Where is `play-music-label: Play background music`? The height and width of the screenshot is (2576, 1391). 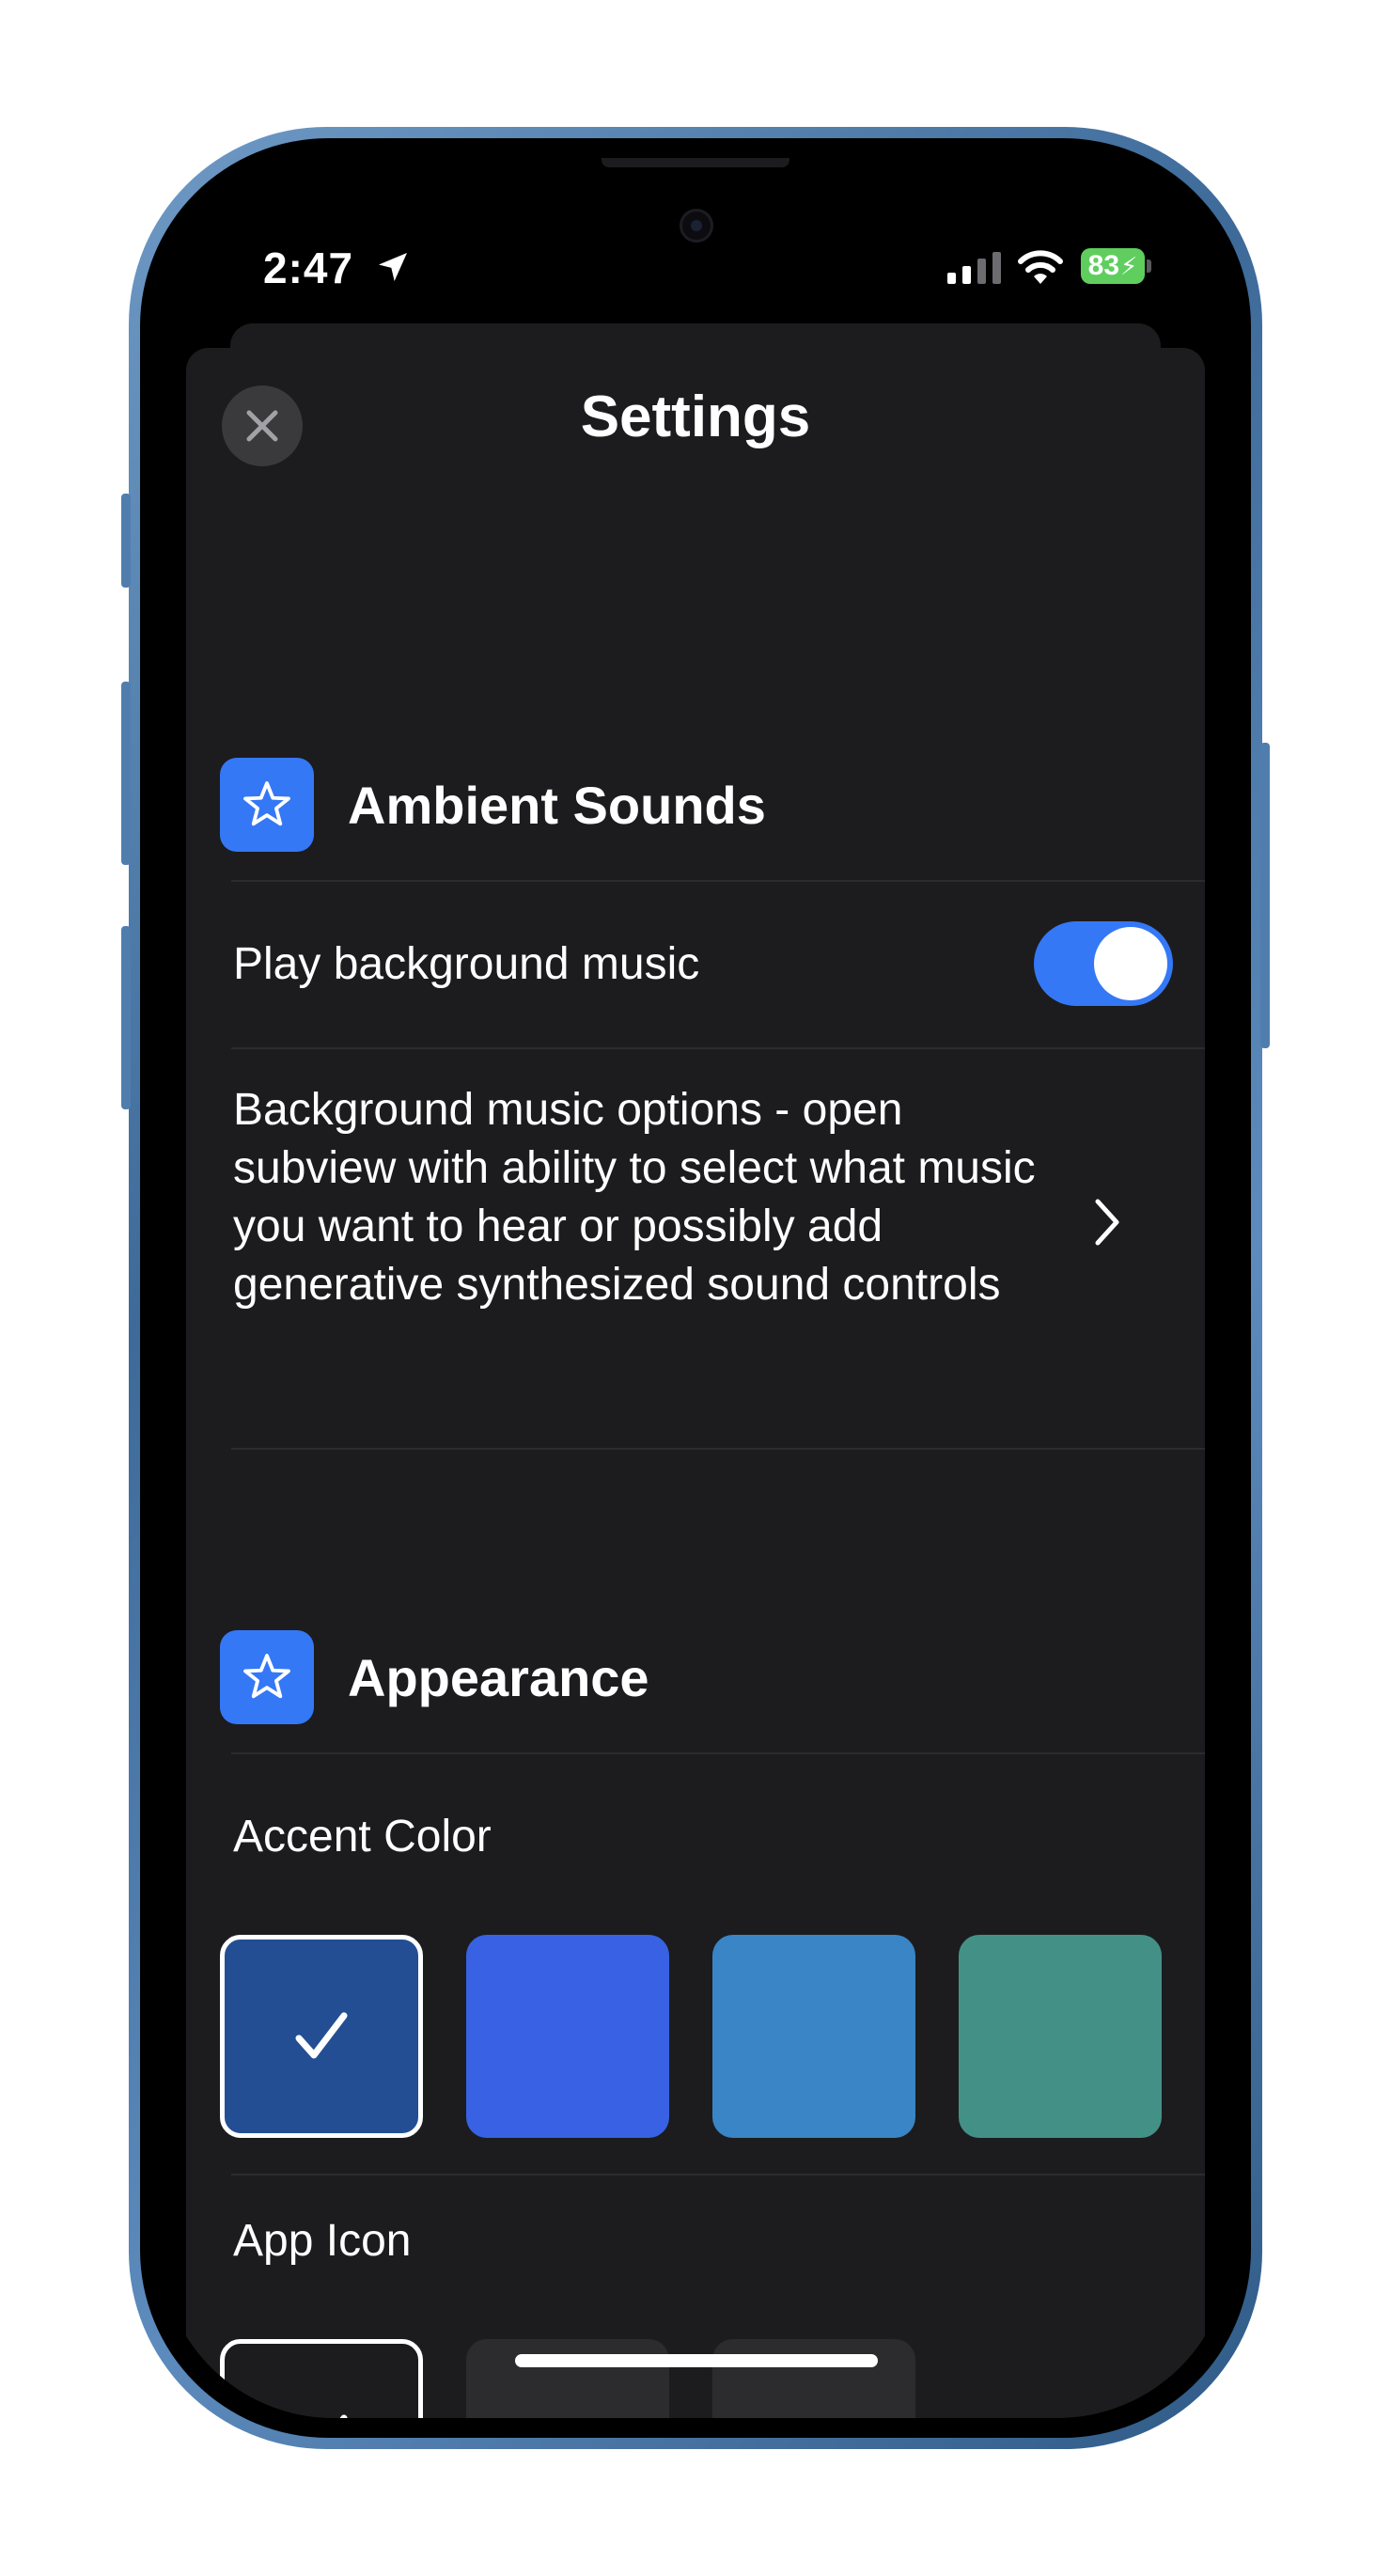 play-music-label: Play background music is located at coordinates (467, 964).